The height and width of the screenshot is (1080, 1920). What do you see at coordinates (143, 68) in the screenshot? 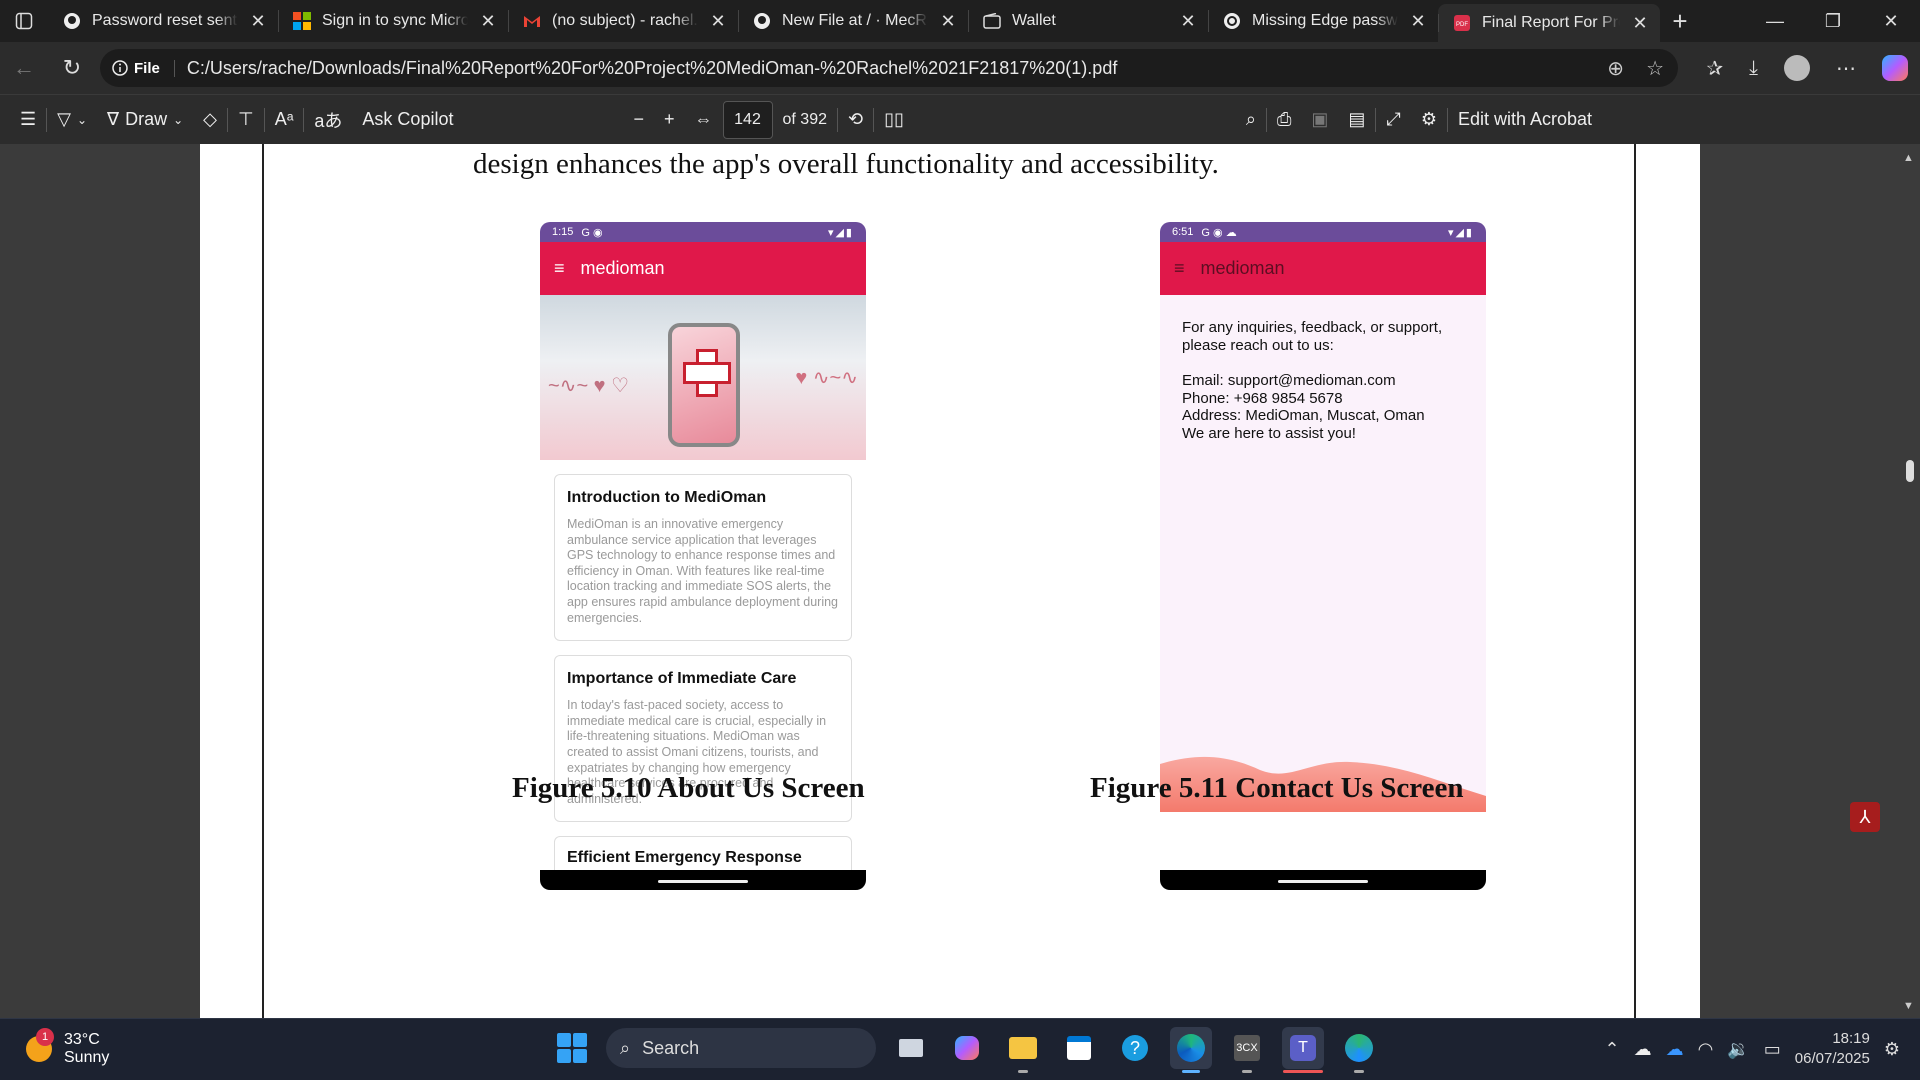
I see `site-info-button: File` at bounding box center [143, 68].